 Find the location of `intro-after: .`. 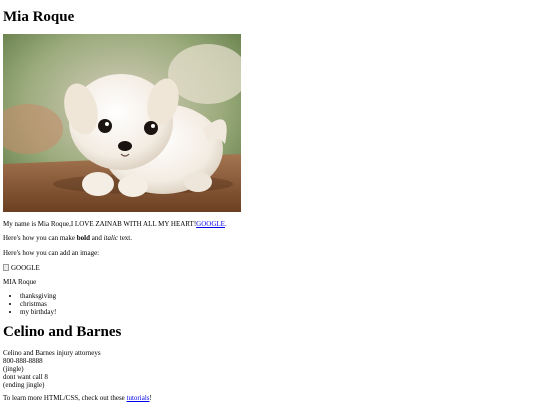

intro-after: . is located at coordinates (225, 224).